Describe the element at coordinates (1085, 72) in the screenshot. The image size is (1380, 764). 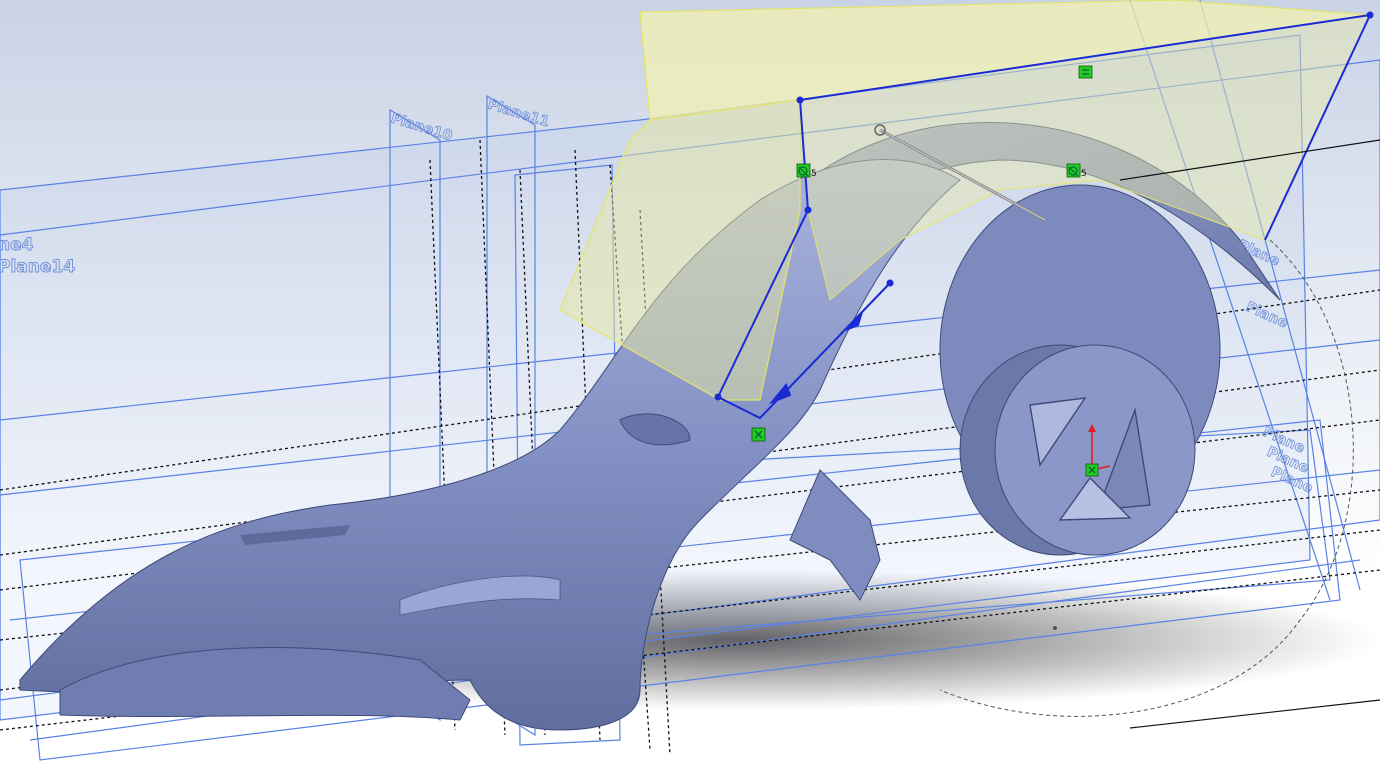
I see `equal-relation-icon` at that location.